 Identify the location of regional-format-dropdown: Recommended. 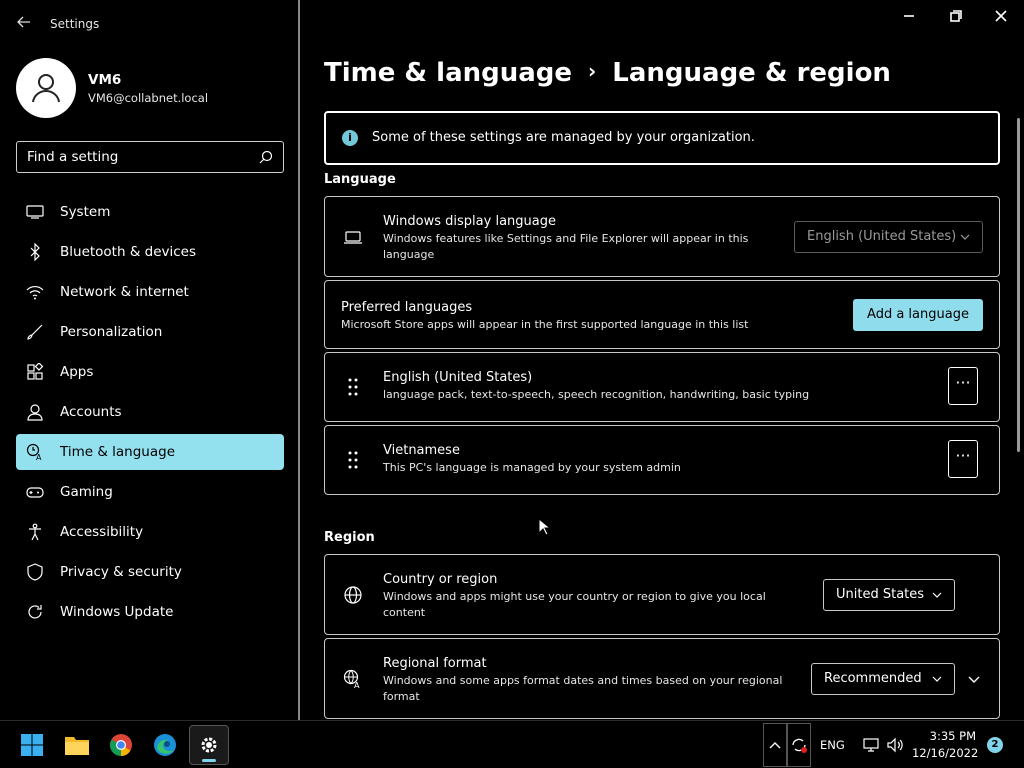
(883, 679).